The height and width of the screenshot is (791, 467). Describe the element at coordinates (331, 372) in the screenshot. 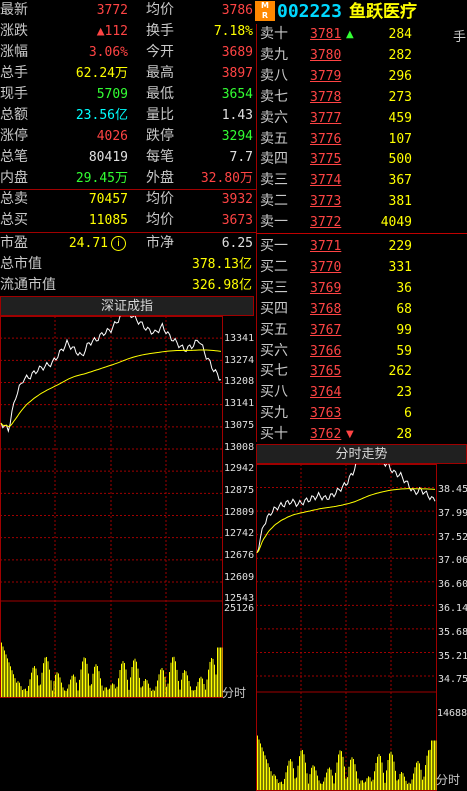

I see `order-price: 3765` at that location.